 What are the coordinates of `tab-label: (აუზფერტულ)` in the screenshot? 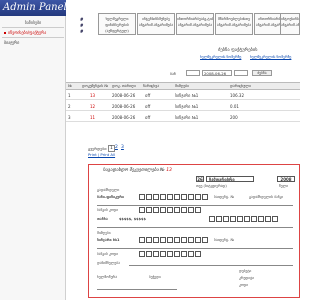 It's located at (117, 31).